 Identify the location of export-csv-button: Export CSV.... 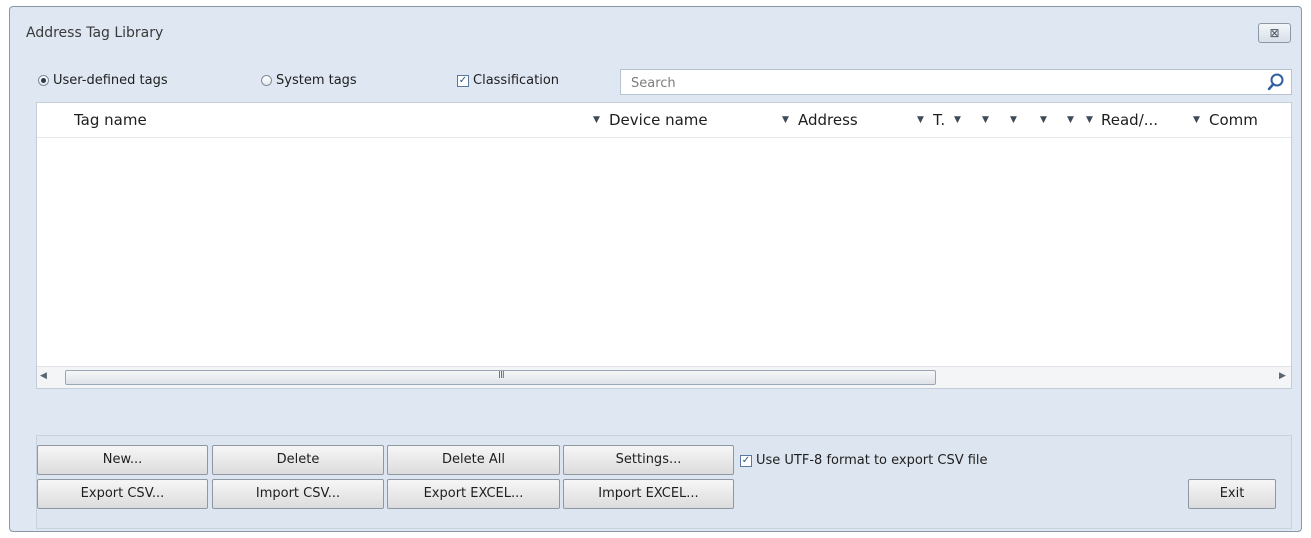
(122, 494).